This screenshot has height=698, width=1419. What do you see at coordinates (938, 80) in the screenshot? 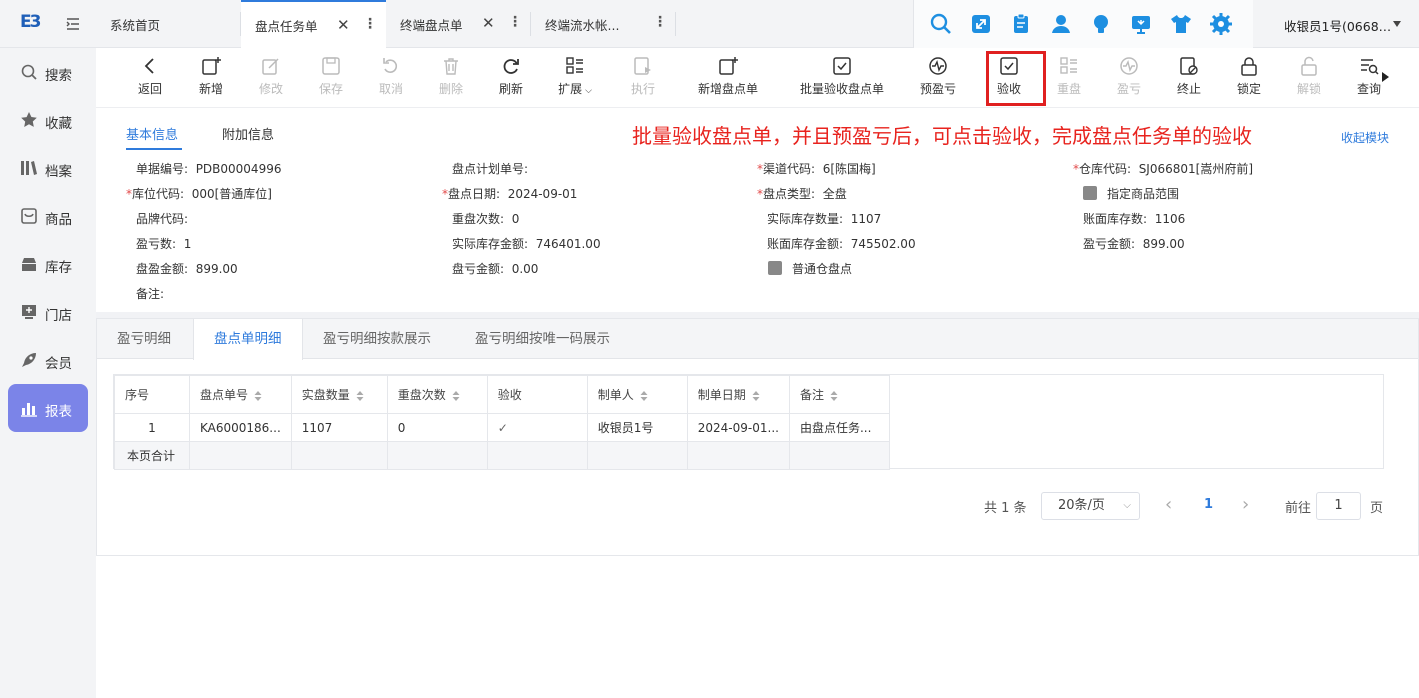
I see `pre-profit-loss-button: 预盈亏` at bounding box center [938, 80].